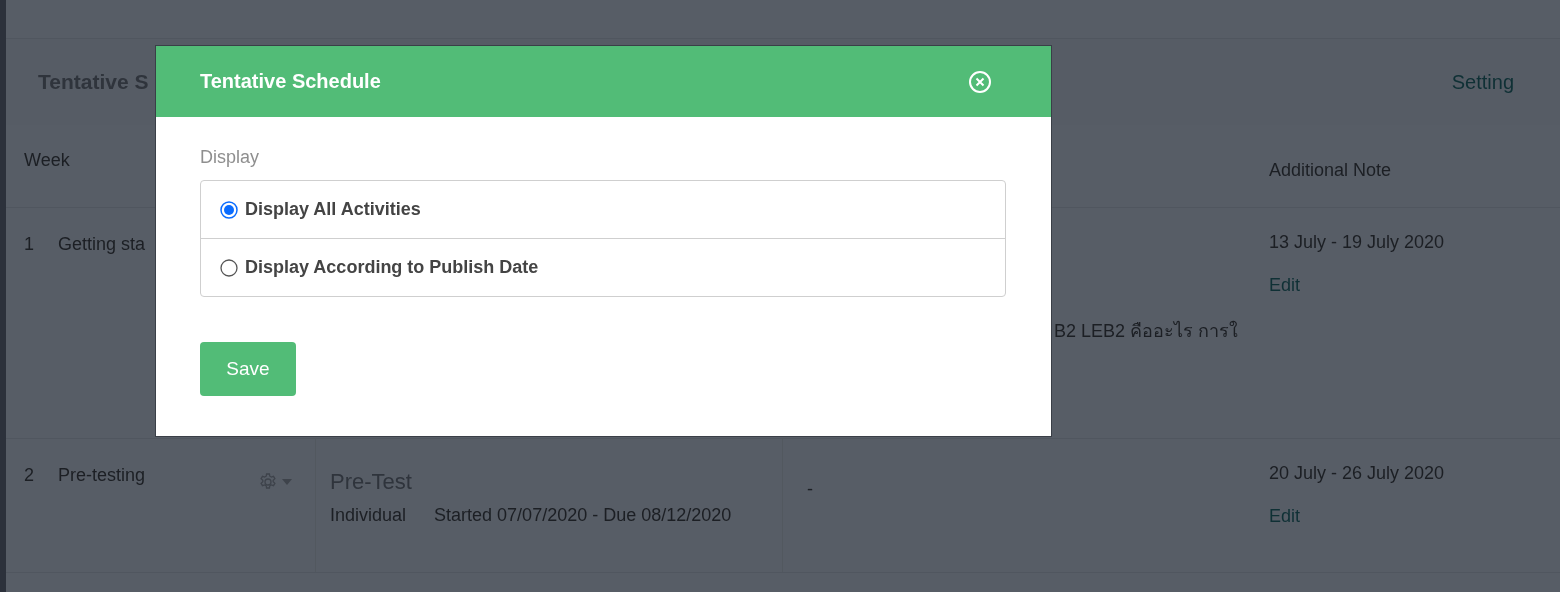 The width and height of the screenshot is (1560, 592). What do you see at coordinates (1330, 170) in the screenshot?
I see `column-header: Additional Note` at bounding box center [1330, 170].